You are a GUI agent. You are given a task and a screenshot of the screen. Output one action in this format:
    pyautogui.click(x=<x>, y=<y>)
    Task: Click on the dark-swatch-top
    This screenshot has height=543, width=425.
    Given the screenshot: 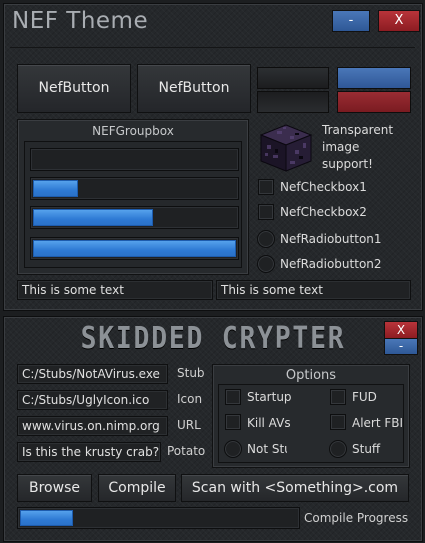 What is the action you would take?
    pyautogui.click(x=293, y=78)
    